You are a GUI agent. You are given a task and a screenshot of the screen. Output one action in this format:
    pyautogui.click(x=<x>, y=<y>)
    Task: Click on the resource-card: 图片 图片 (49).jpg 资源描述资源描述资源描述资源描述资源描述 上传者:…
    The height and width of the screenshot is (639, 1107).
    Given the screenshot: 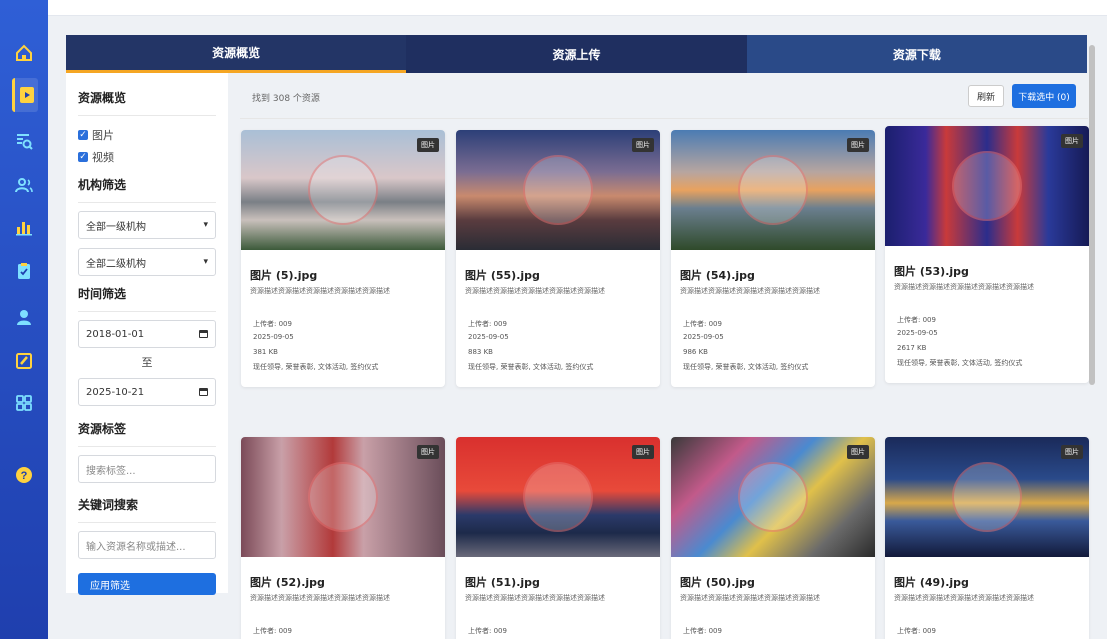 What is the action you would take?
    pyautogui.click(x=987, y=538)
    